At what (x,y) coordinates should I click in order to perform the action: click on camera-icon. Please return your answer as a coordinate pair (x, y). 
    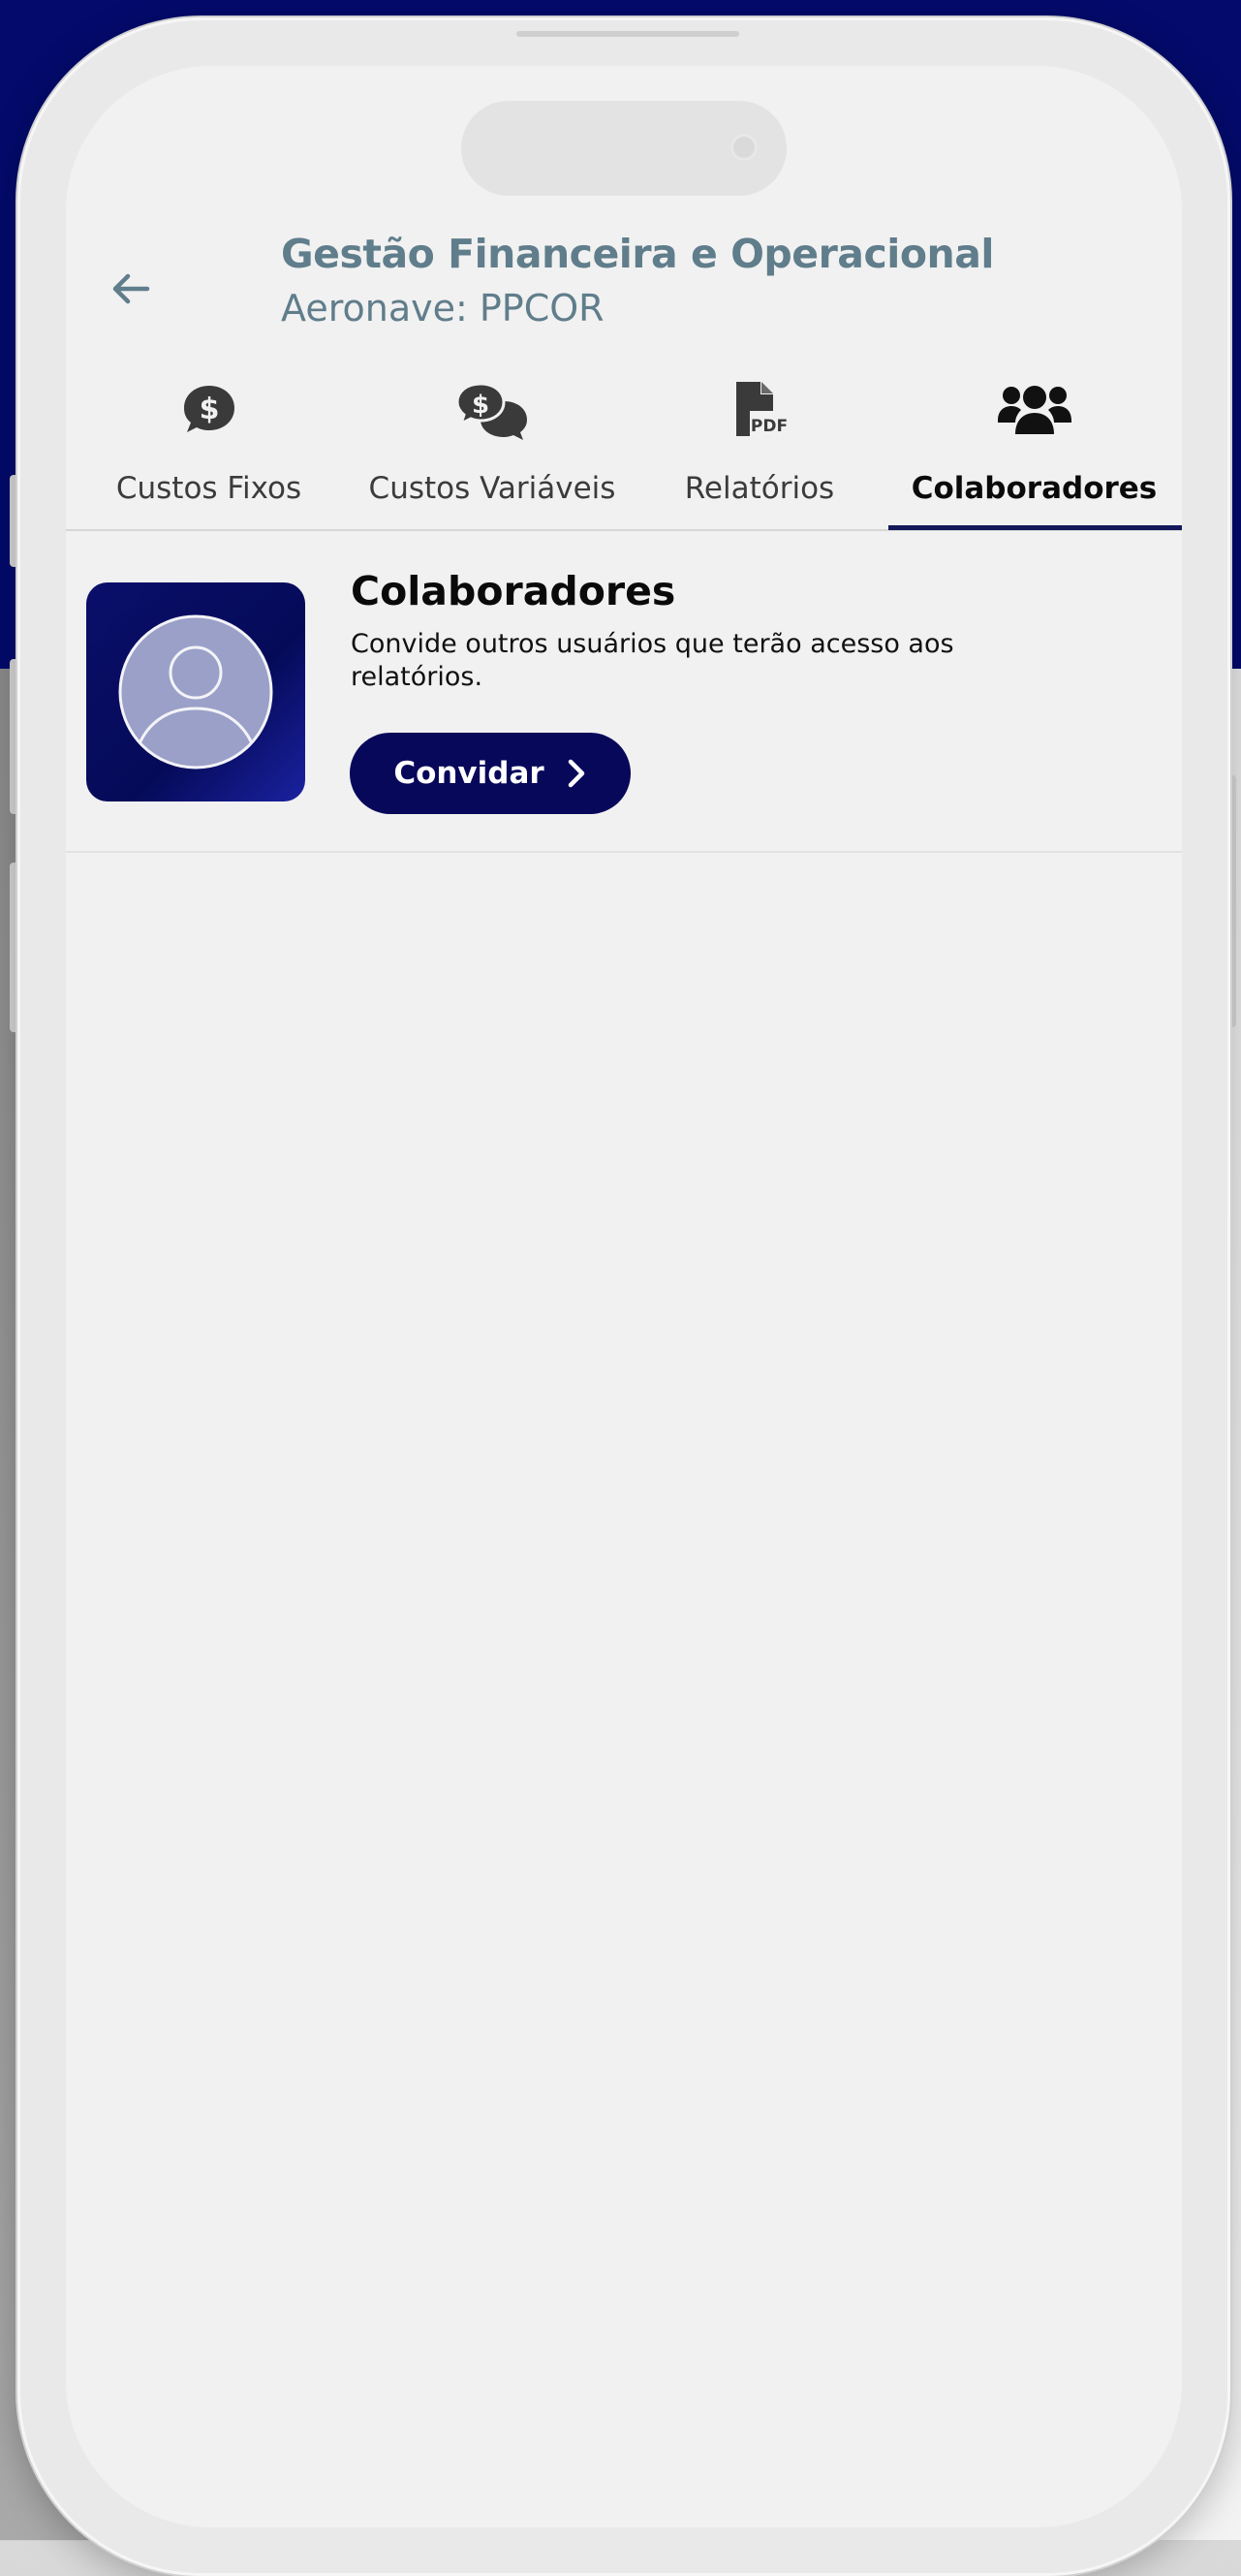
    Looking at the image, I should click on (744, 147).